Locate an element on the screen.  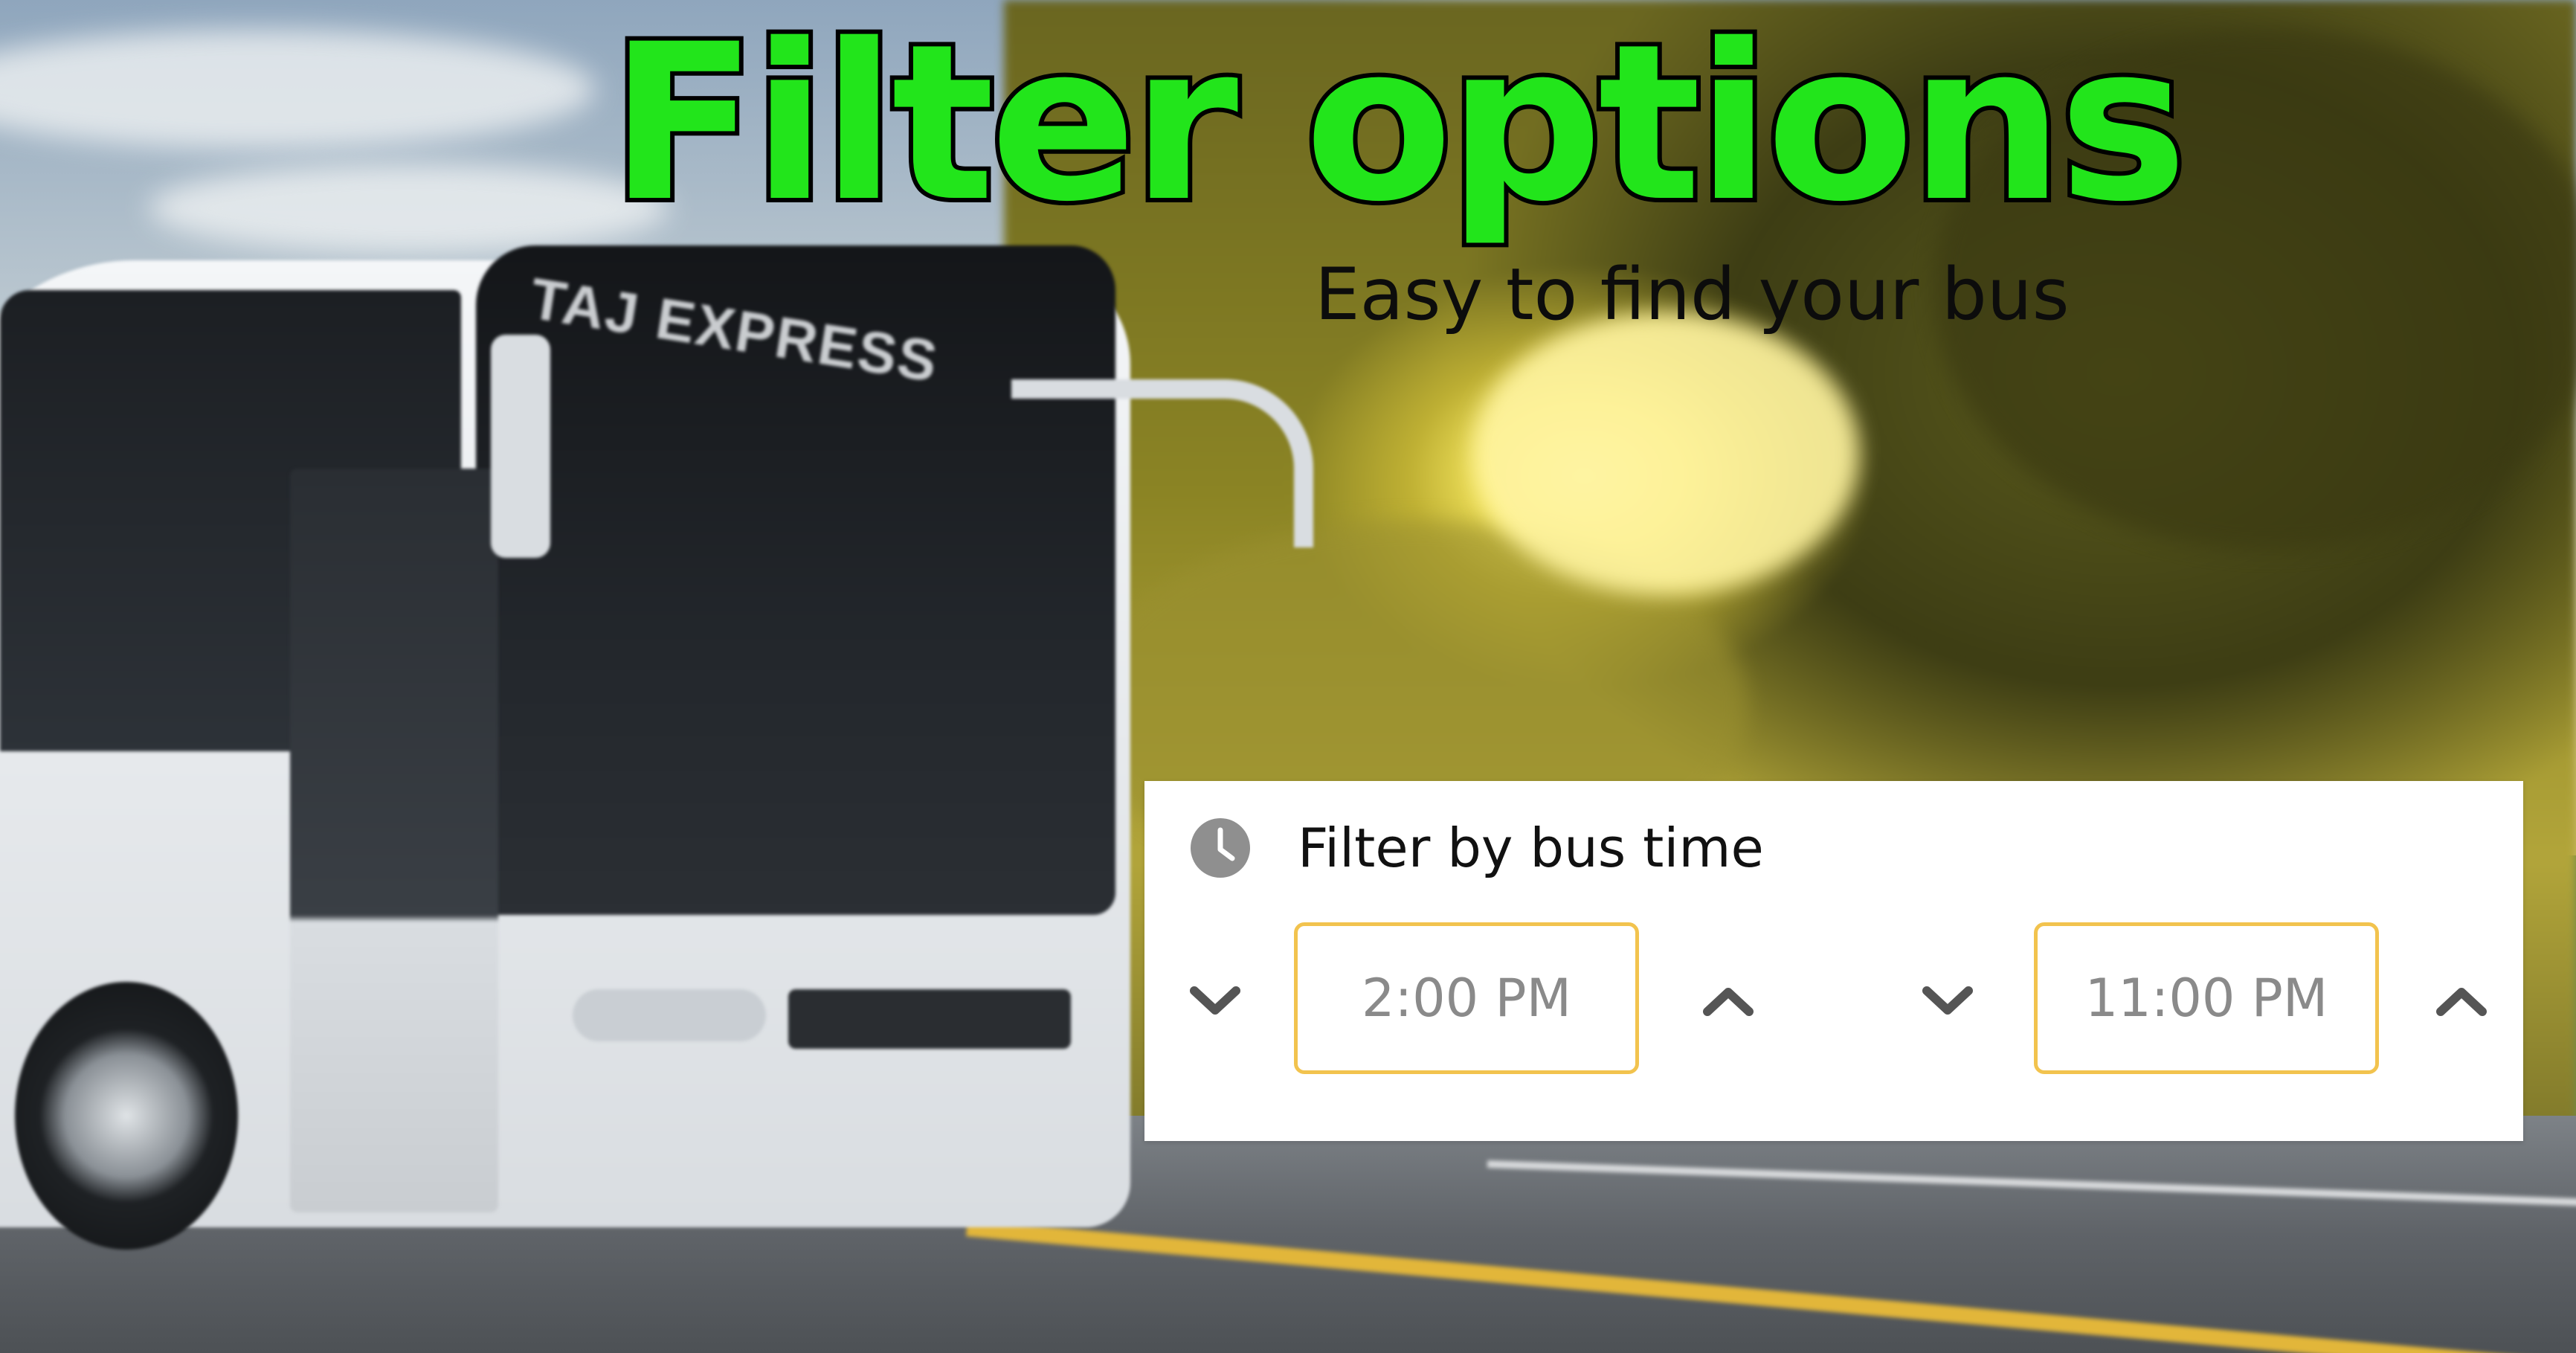
end-time-decrease-button is located at coordinates (1947, 1001).